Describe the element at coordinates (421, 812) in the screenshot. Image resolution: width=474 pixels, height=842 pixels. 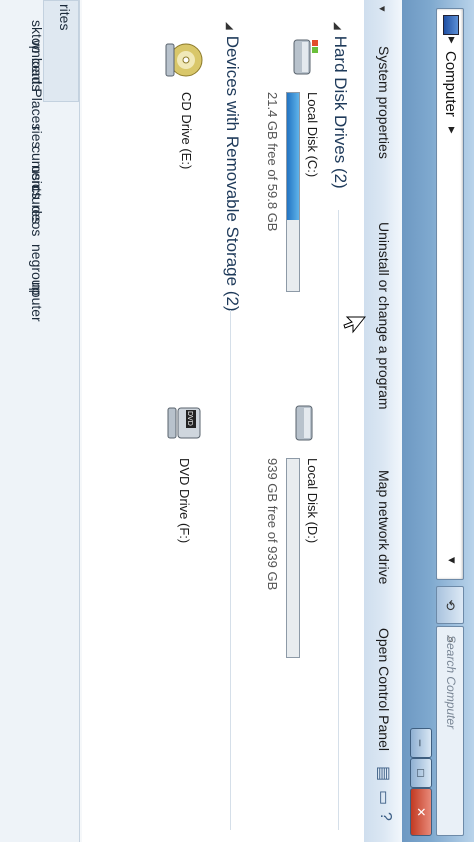
I see `close-button: ✕` at that location.